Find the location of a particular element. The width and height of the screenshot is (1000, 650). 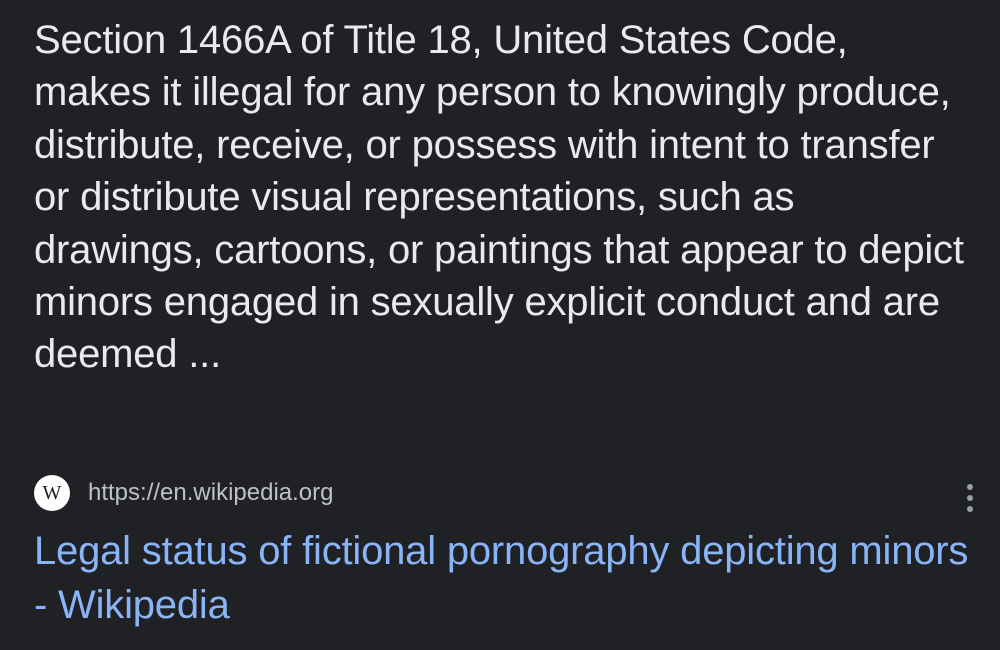

favicon-letter: W is located at coordinates (52, 493).